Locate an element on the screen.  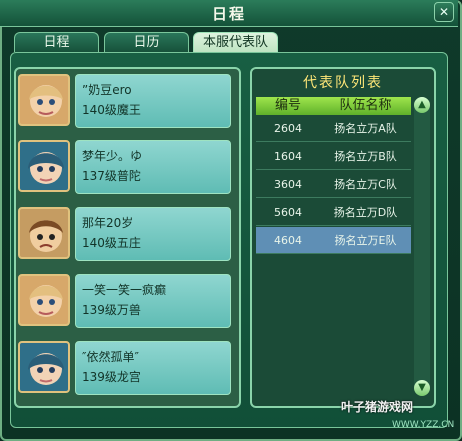
column-header-id: 编号 is located at coordinates (288, 106).